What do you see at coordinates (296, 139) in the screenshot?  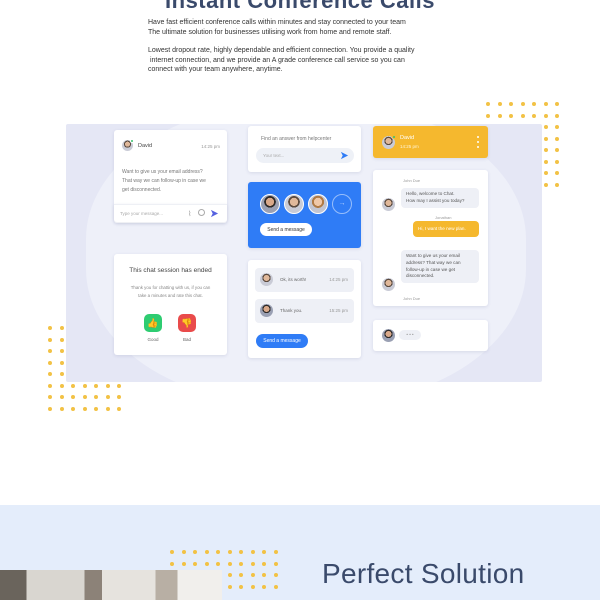 I see `helpcenter-title: Find an answer from helpcenter` at bounding box center [296, 139].